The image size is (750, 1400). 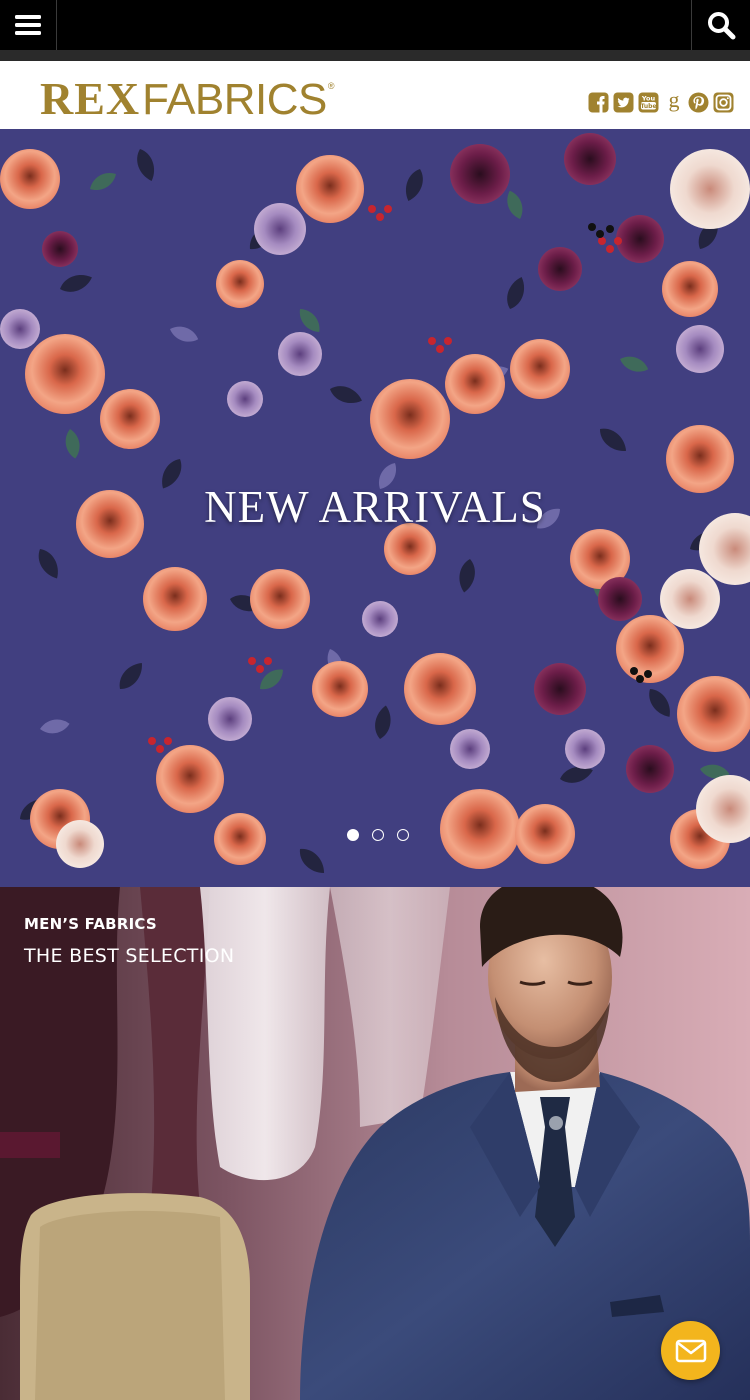 What do you see at coordinates (648, 106) in the screenshot?
I see `svg-text: Tube` at bounding box center [648, 106].